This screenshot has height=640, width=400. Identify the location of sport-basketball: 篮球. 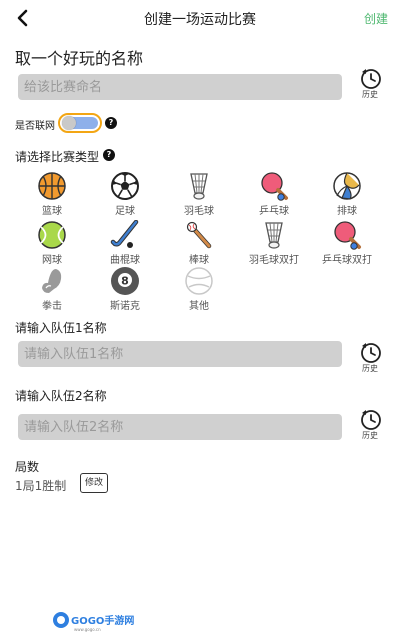
(52, 194).